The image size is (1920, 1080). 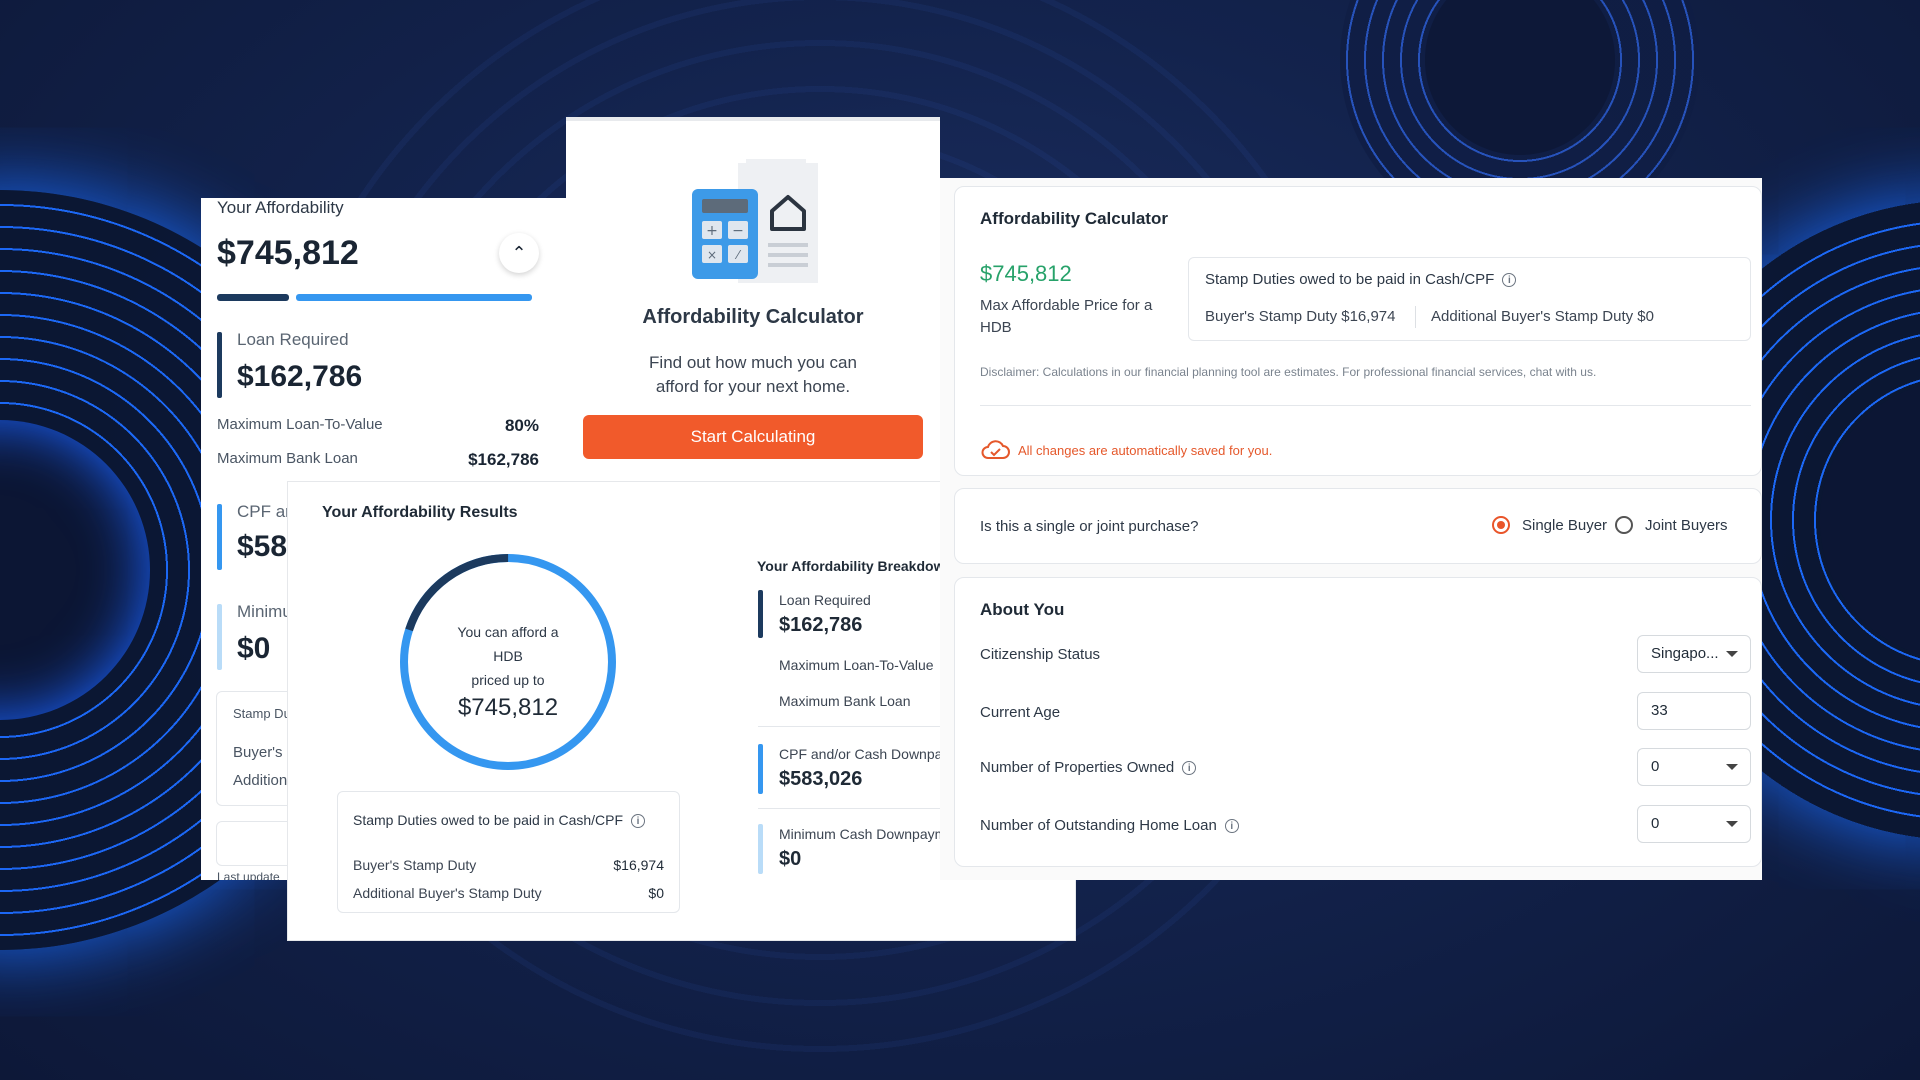 I want to click on cpf-value: $58, so click(x=262, y=546).